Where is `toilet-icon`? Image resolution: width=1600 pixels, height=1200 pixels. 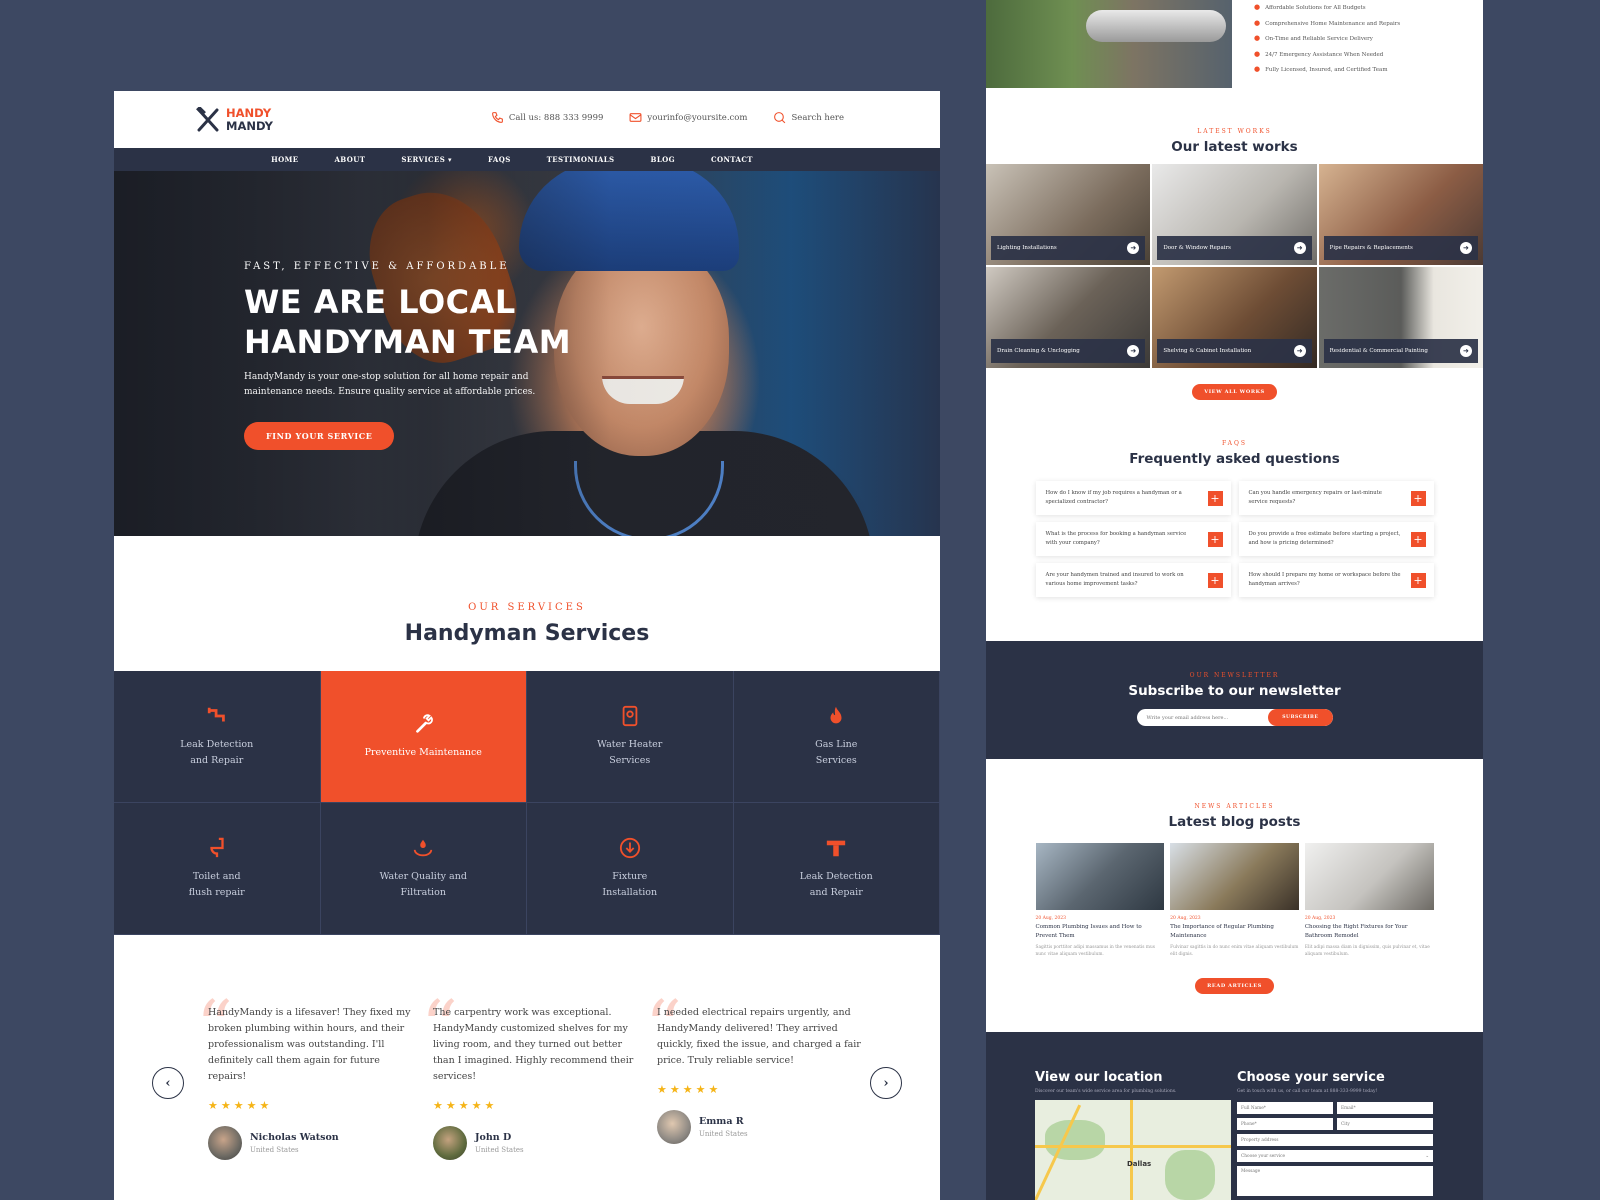 toilet-icon is located at coordinates (217, 847).